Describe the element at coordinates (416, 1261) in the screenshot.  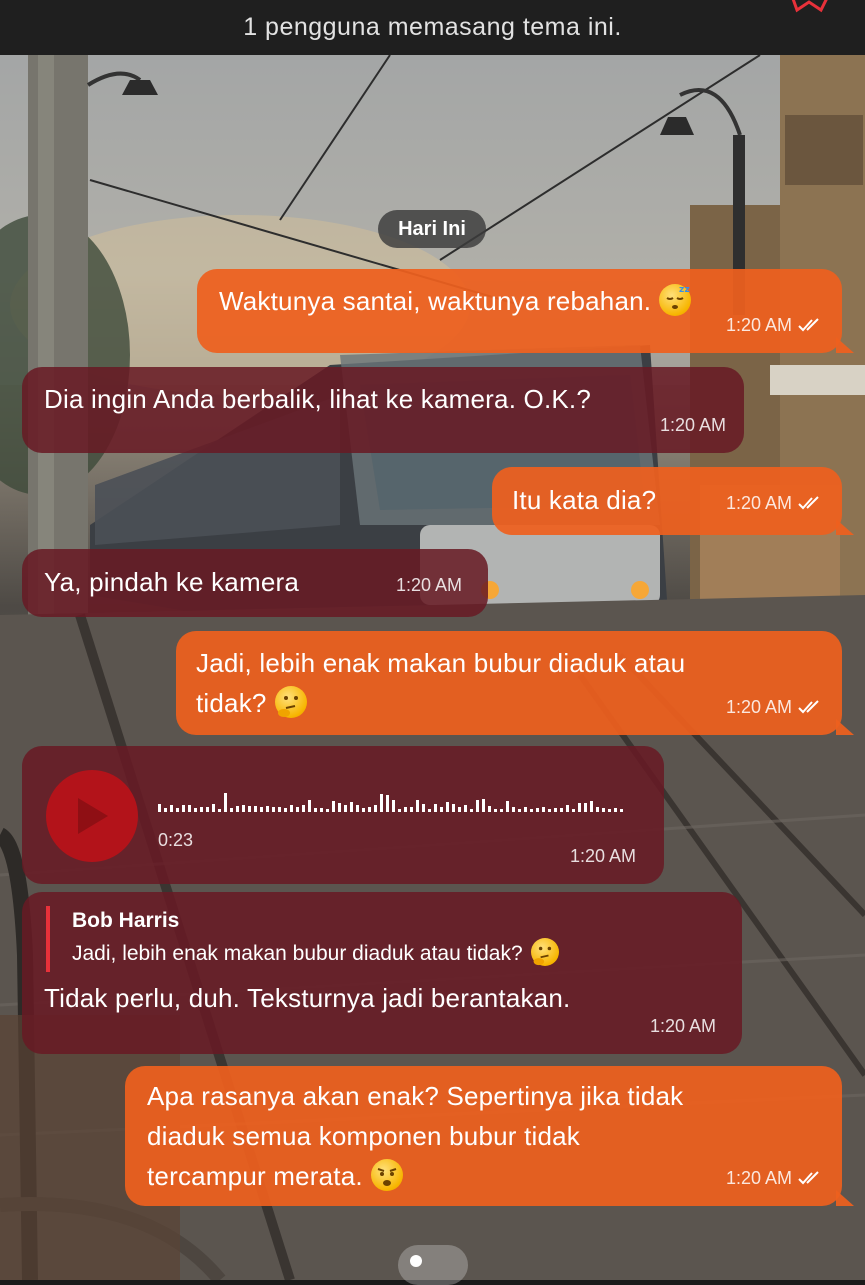
I see `page-indicator-dot` at that location.